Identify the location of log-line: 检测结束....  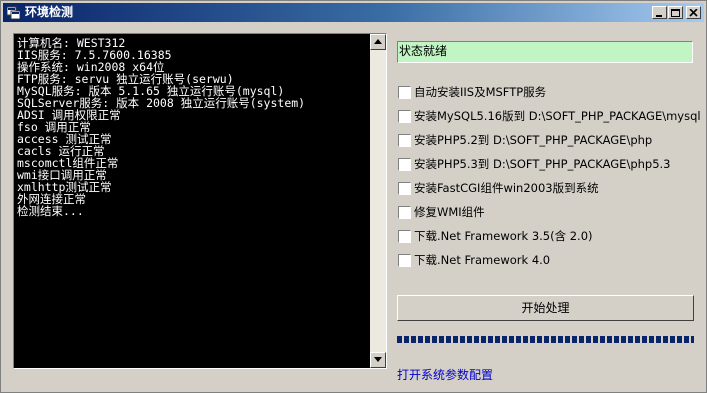
(50, 211).